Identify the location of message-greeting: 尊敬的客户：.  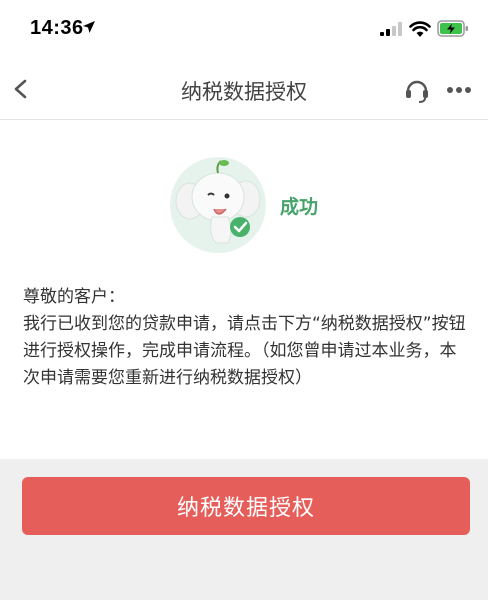
(74, 297).